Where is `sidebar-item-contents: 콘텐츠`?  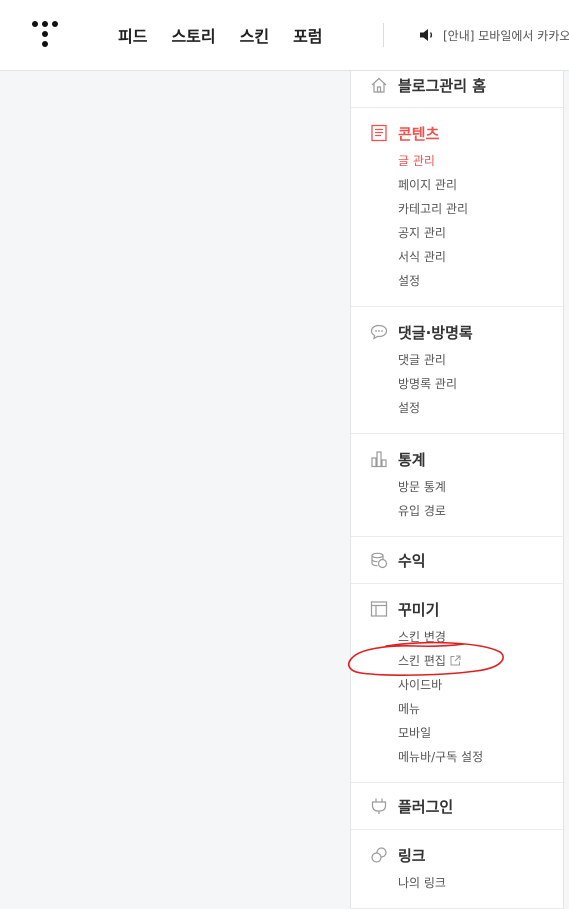 sidebar-item-contents: 콘텐츠 is located at coordinates (457, 133).